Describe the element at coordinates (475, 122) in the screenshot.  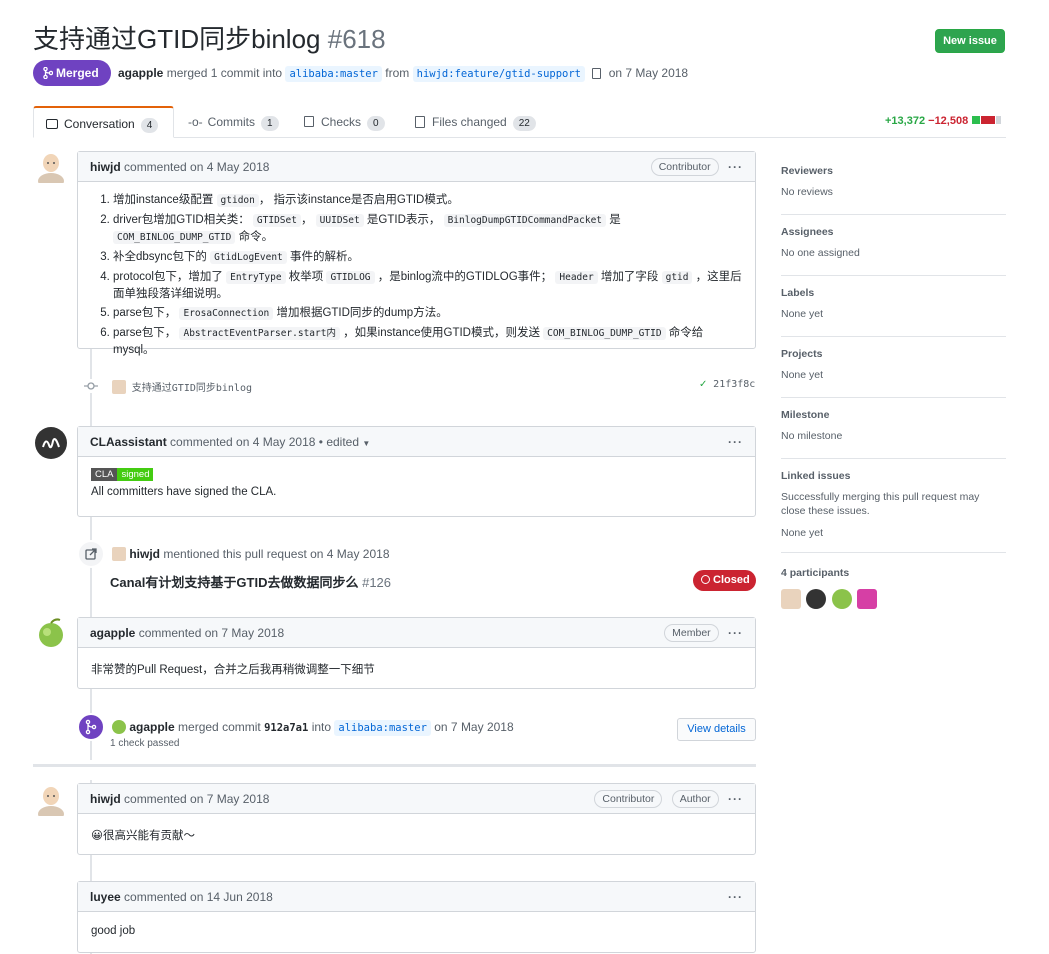
I see `tab-files-changed: Files changed 22` at that location.